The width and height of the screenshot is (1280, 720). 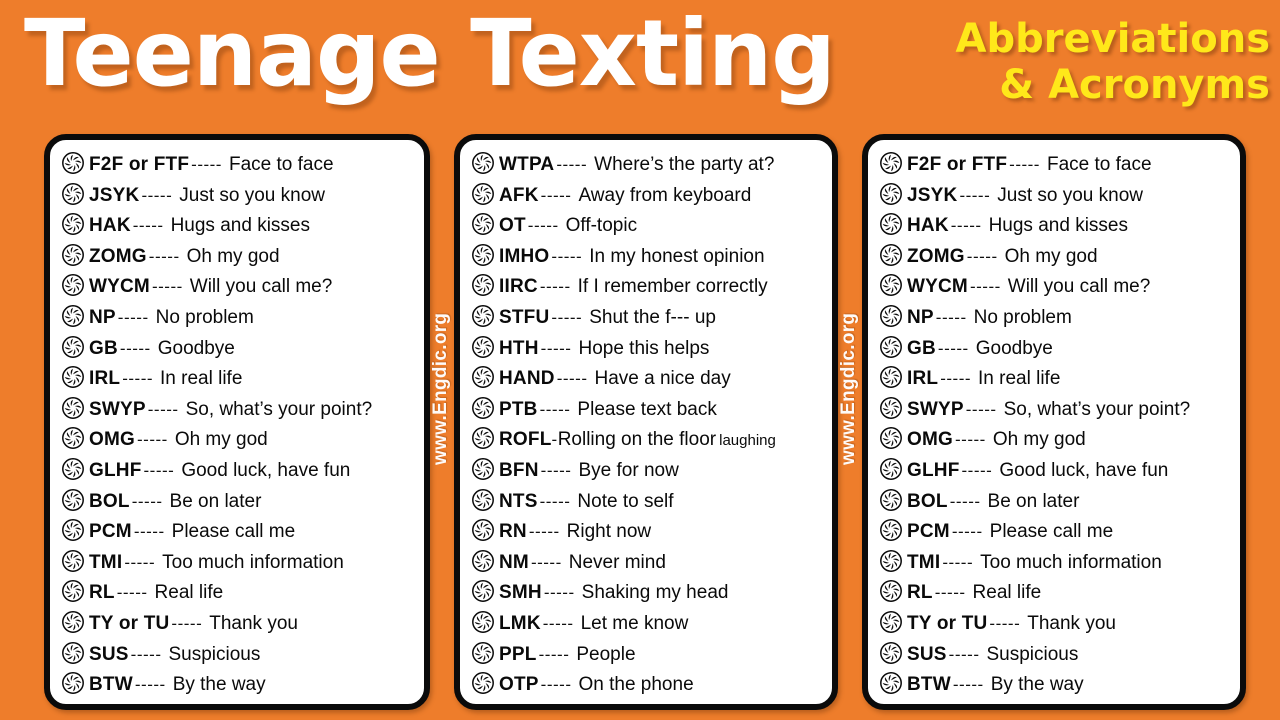 What do you see at coordinates (240, 255) in the screenshot?
I see `abbreviation-entry: ZOMG ----- Oh my god` at bounding box center [240, 255].